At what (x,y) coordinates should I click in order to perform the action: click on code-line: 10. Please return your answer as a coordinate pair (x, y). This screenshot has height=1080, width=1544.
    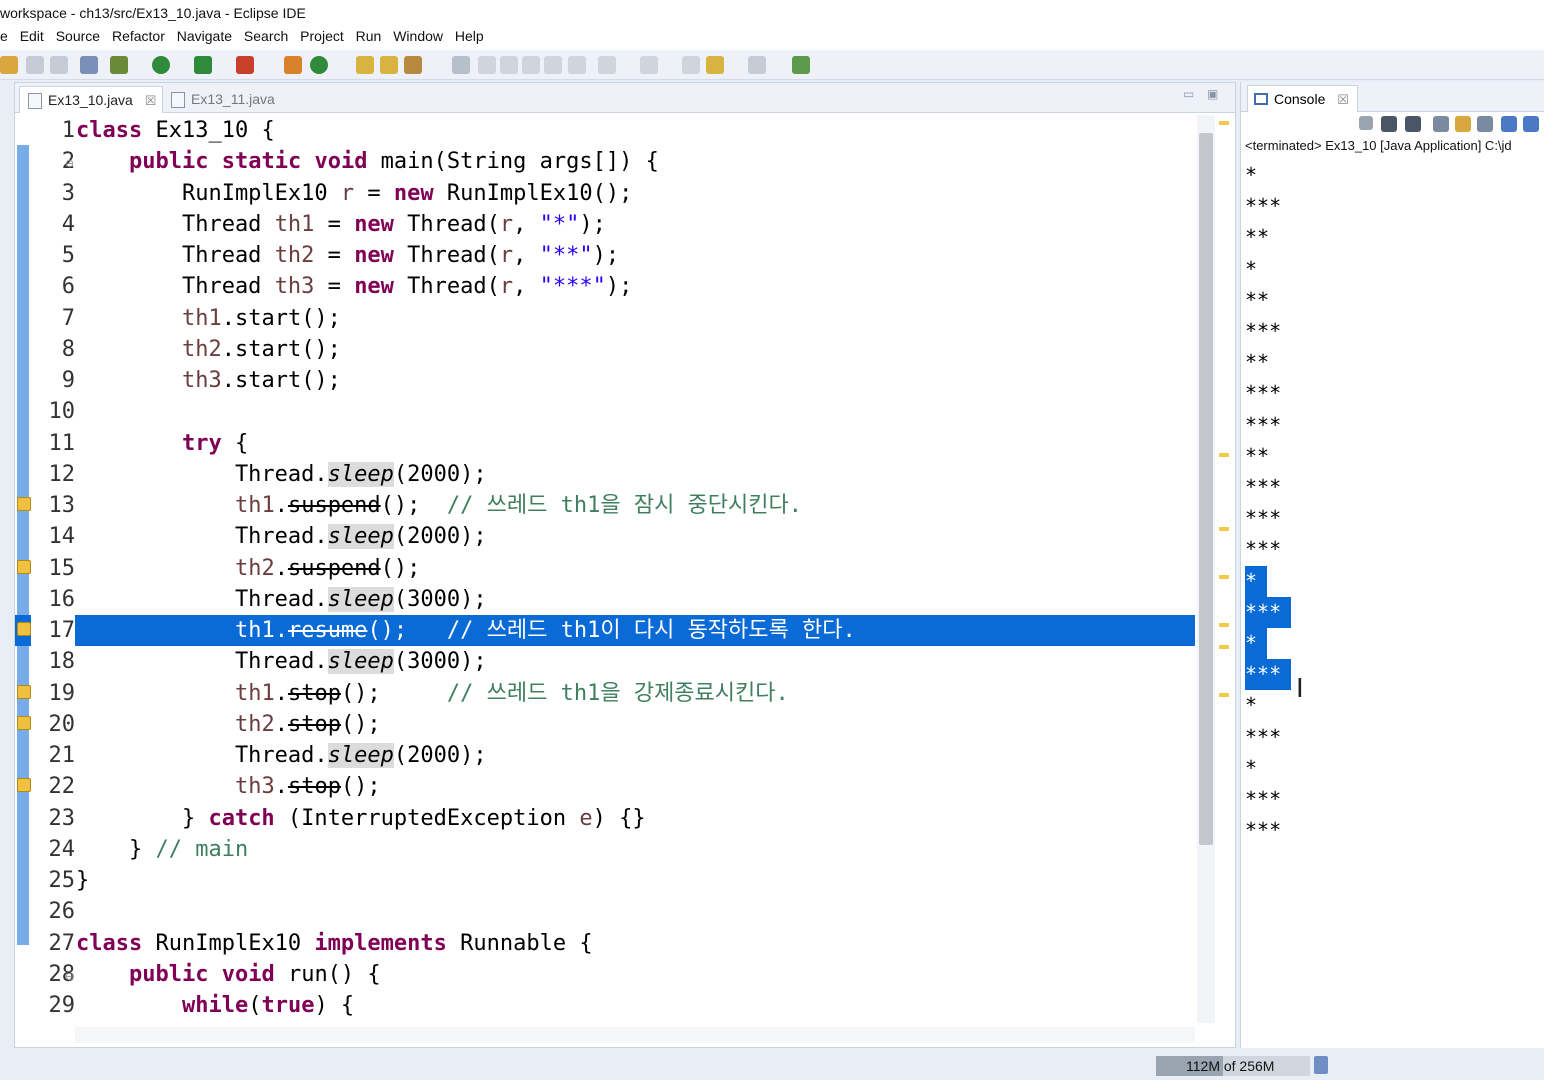
    Looking at the image, I should click on (605, 411).